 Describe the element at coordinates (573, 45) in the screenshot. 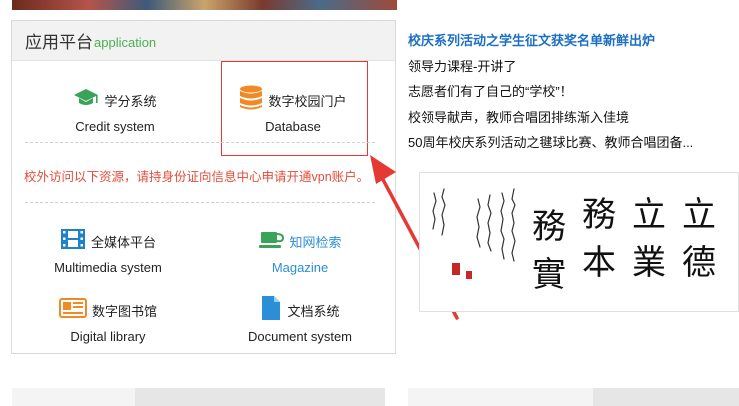

I see `news-item: 校庆系列活动之学生征文获奖名单新鲜出炉` at that location.